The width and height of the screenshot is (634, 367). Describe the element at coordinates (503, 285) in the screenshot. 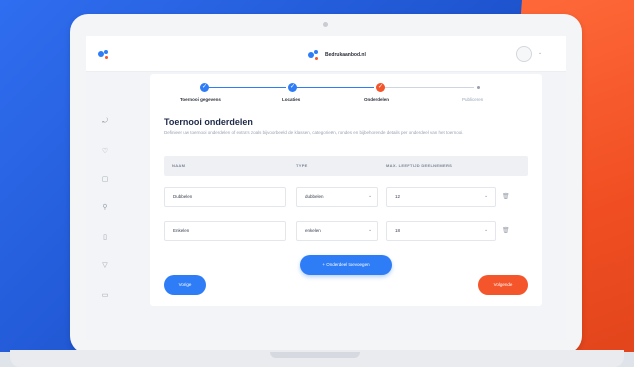

I see `next-button: Volgende` at that location.